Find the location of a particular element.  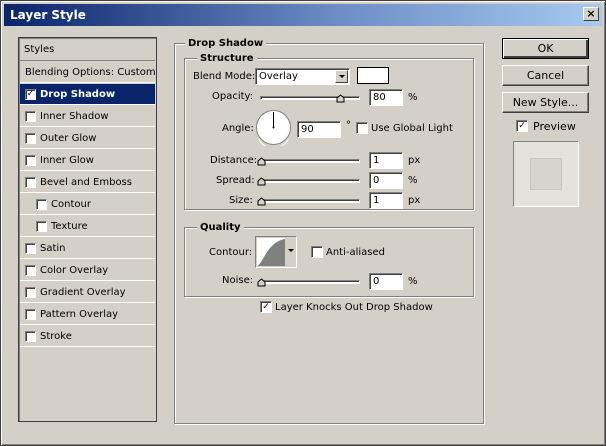

style-item-color-overlay: Color Overlay is located at coordinates (87, 270).